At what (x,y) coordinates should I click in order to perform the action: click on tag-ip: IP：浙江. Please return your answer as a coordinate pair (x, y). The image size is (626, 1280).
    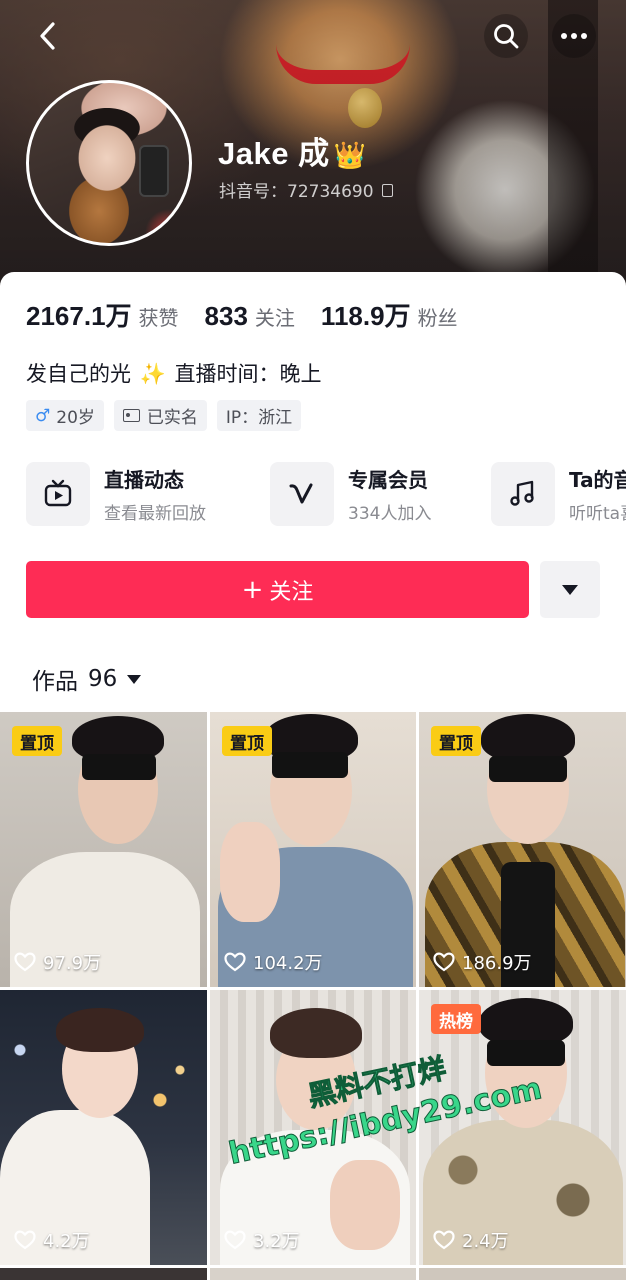
    Looking at the image, I should click on (259, 415).